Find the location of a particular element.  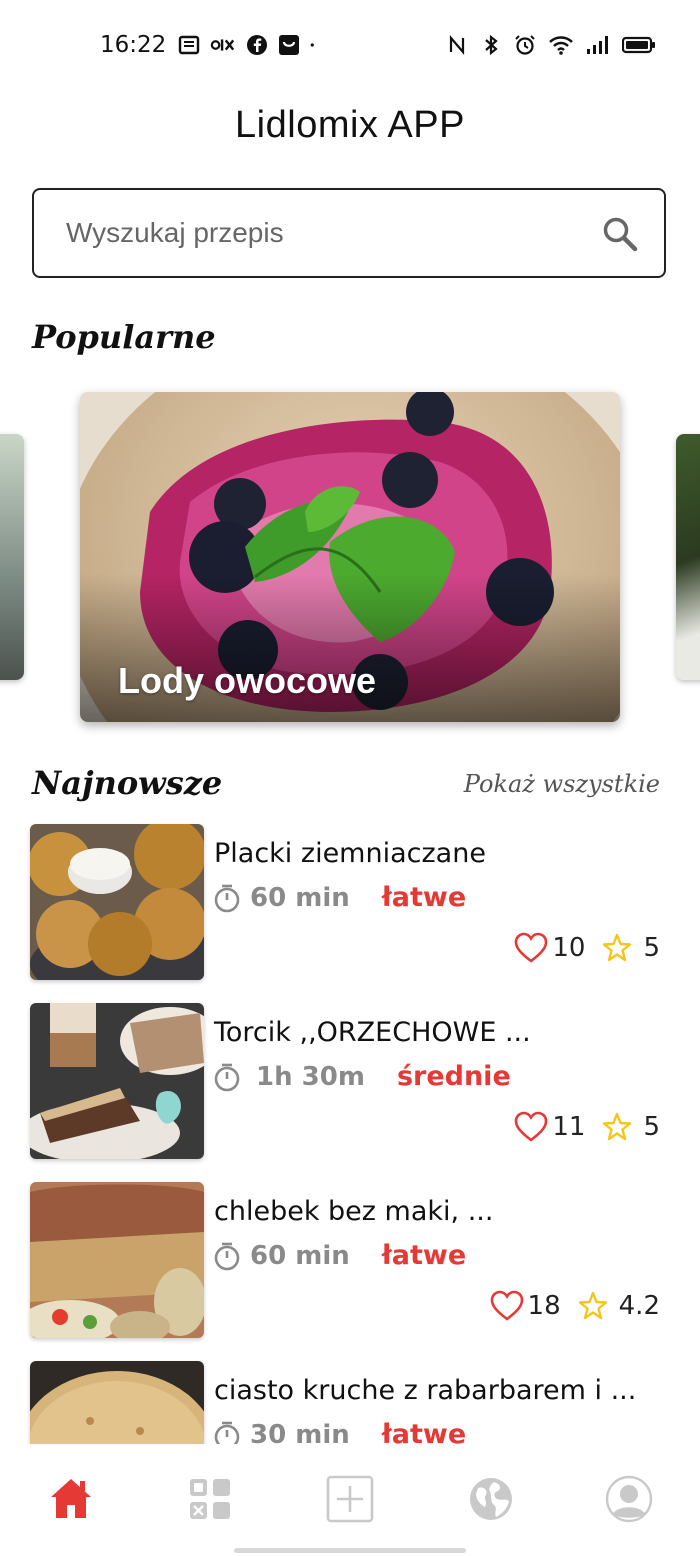

notification-icons is located at coordinates (249, 45).